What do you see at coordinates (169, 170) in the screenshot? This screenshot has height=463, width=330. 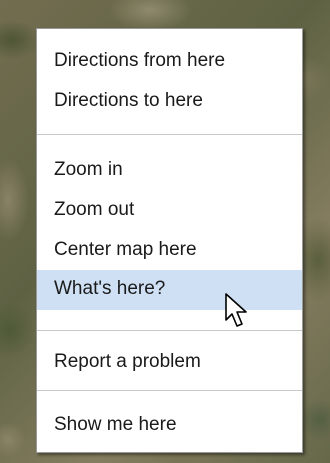 I see `menu-item-zoom-in: Zoom in` at bounding box center [169, 170].